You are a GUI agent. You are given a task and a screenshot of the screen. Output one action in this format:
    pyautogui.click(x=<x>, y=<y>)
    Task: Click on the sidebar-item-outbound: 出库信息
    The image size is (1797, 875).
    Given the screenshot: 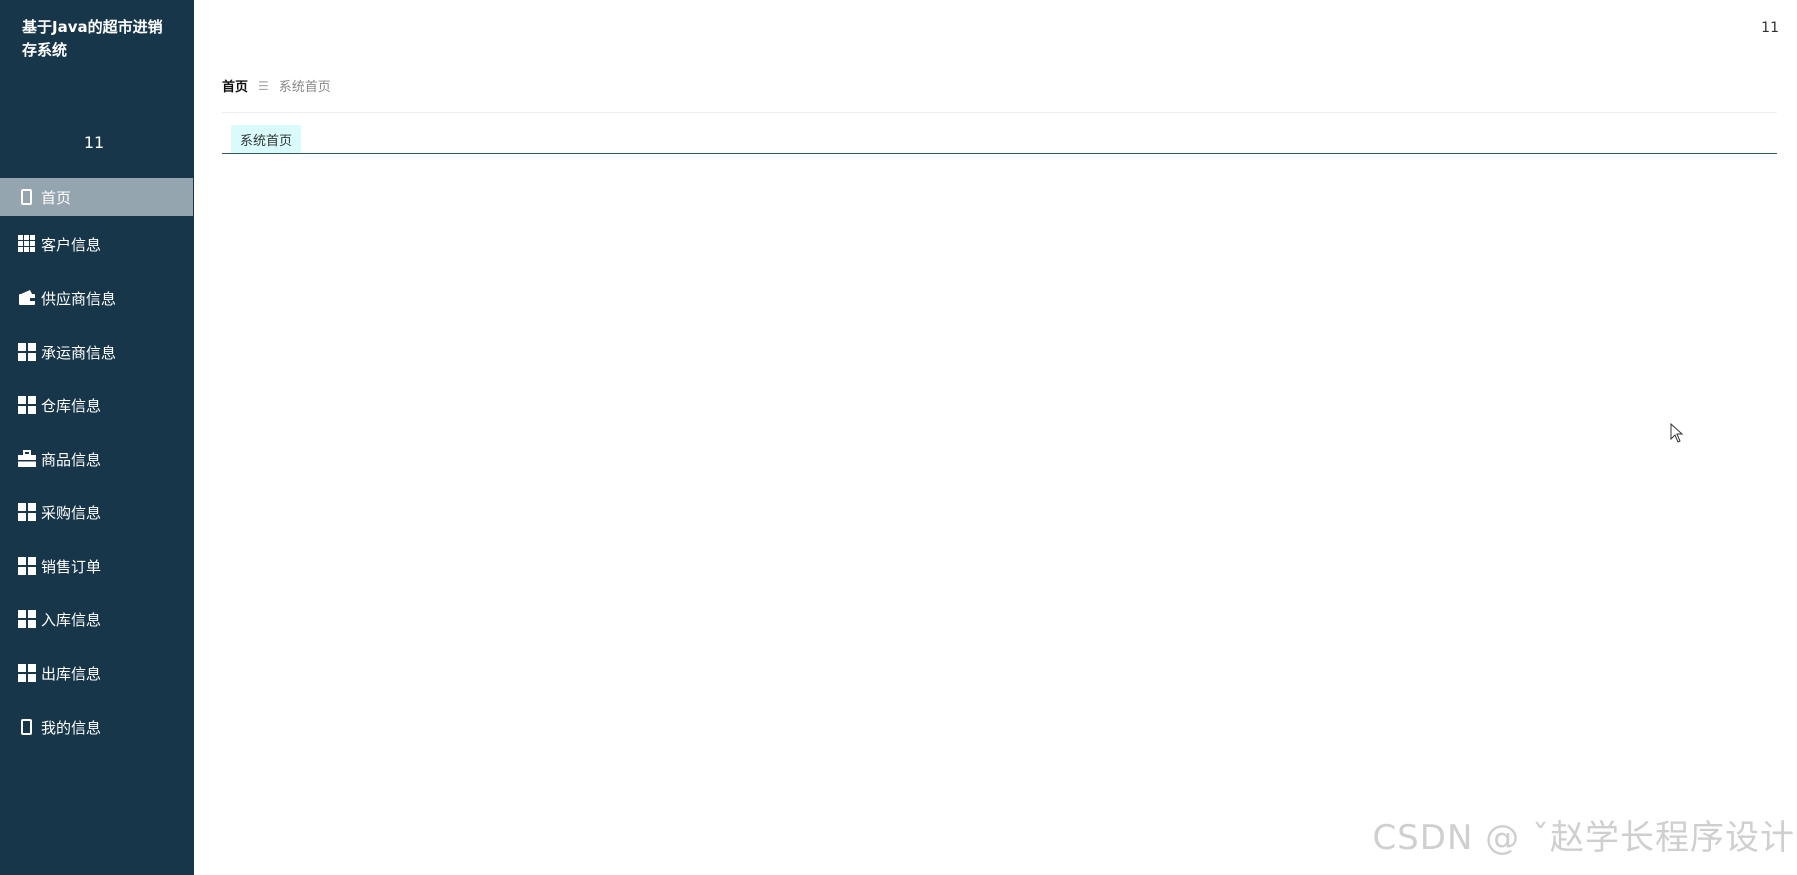 What is the action you would take?
    pyautogui.click(x=97, y=673)
    